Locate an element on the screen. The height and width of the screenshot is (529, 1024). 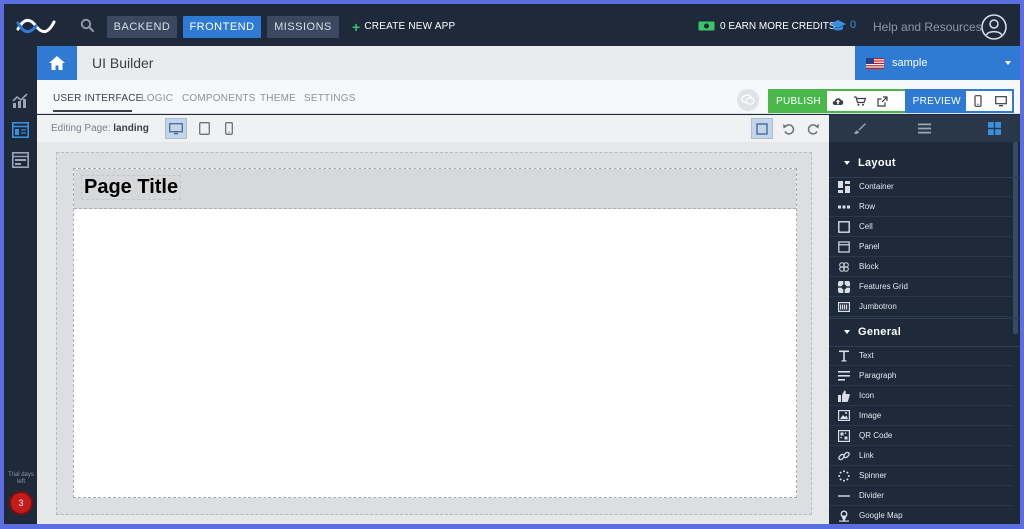
image-icon is located at coordinates (844, 416).